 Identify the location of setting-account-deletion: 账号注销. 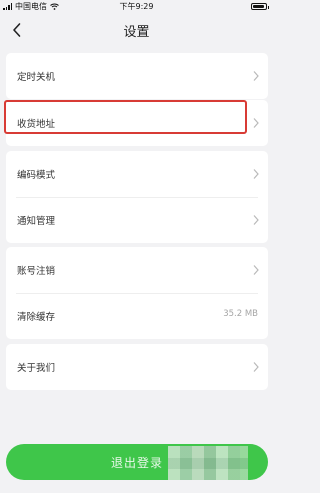
(137, 270).